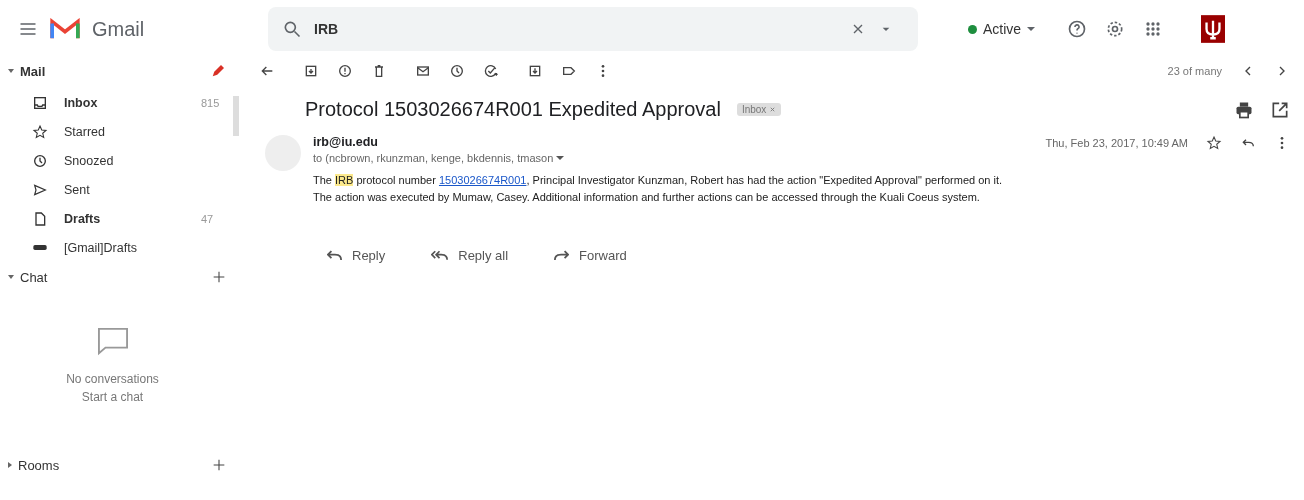 Image resolution: width=1304 pixels, height=500 pixels. I want to click on folder-item: Sent, so click(115, 189).